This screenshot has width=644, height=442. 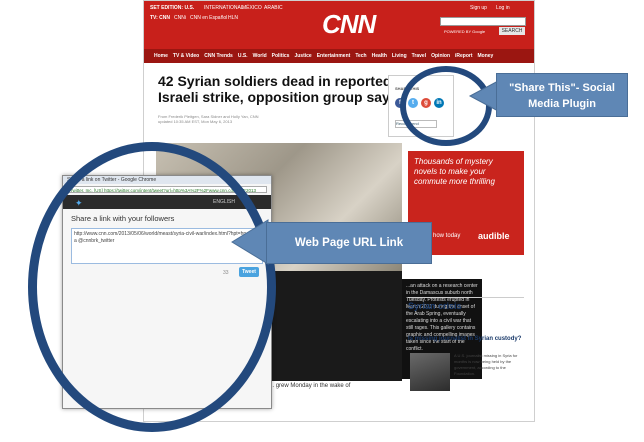 I want to click on share-this-callout: "Share This"- Social Media Plugin, so click(x=562, y=95).